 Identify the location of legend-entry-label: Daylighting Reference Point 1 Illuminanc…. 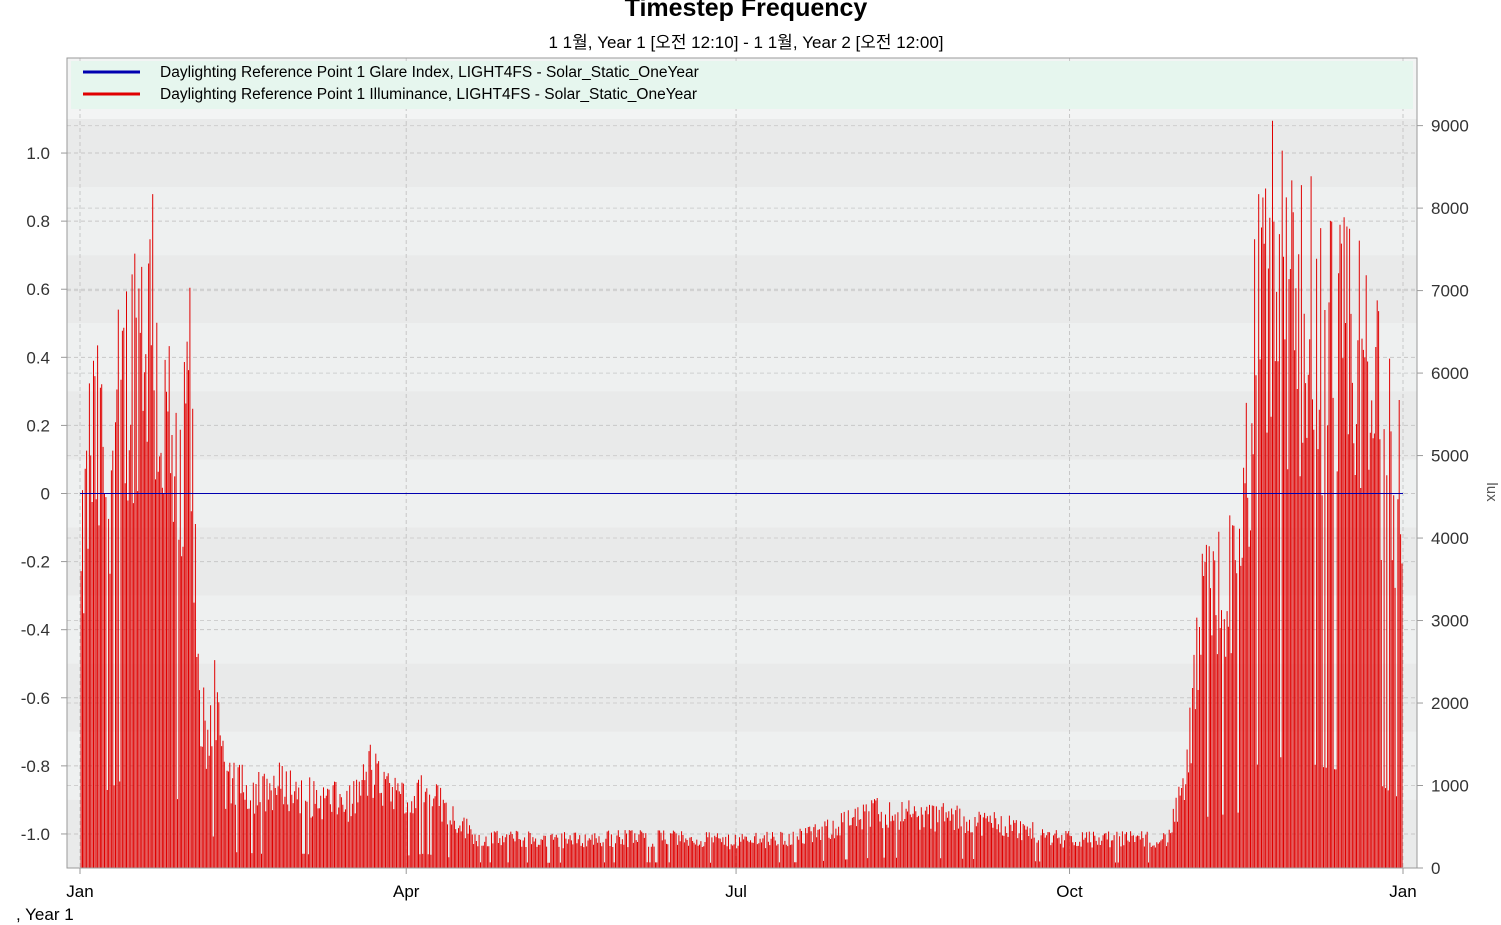
(428, 94).